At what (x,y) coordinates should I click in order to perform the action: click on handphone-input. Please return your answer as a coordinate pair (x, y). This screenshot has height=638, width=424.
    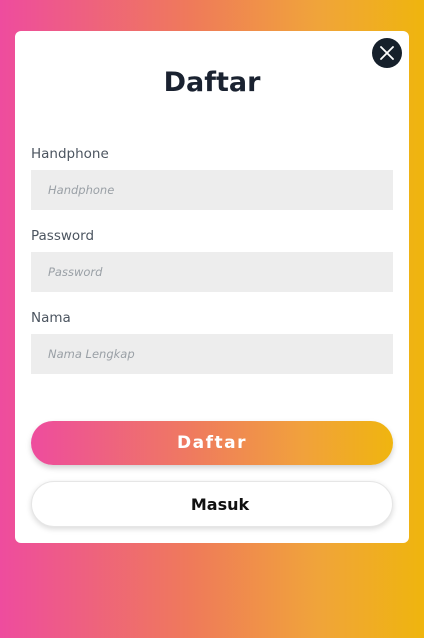
    Looking at the image, I should click on (212, 190).